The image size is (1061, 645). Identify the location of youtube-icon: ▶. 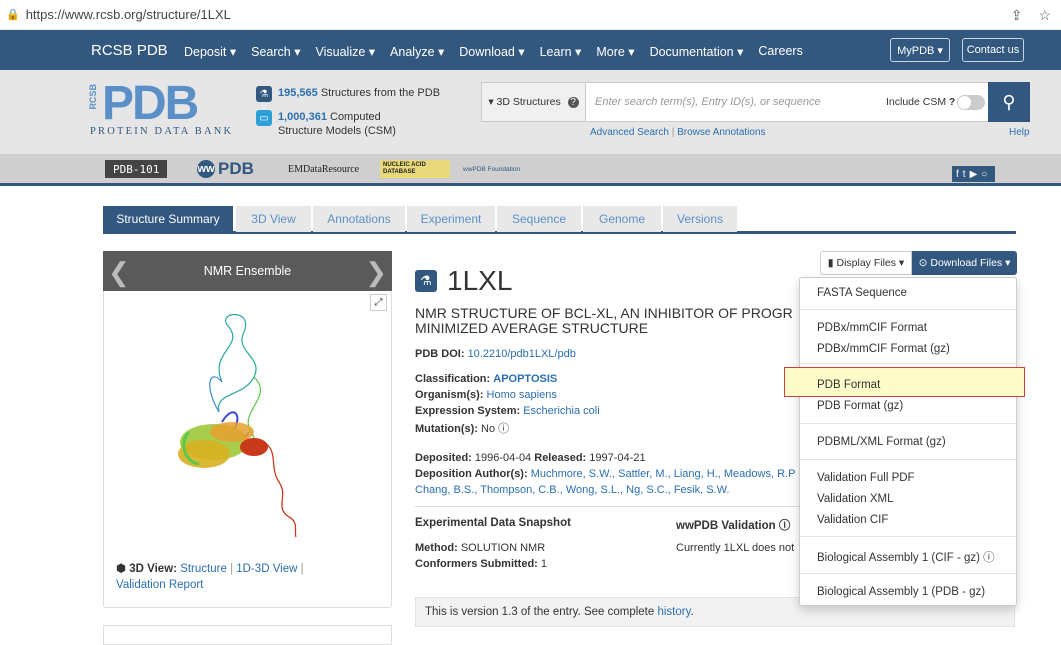
(976, 174).